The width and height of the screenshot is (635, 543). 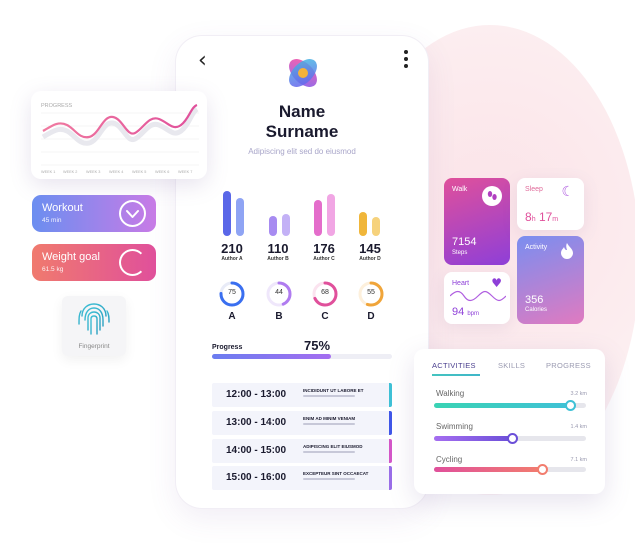 I want to click on swimming-slider, so click(x=510, y=438).